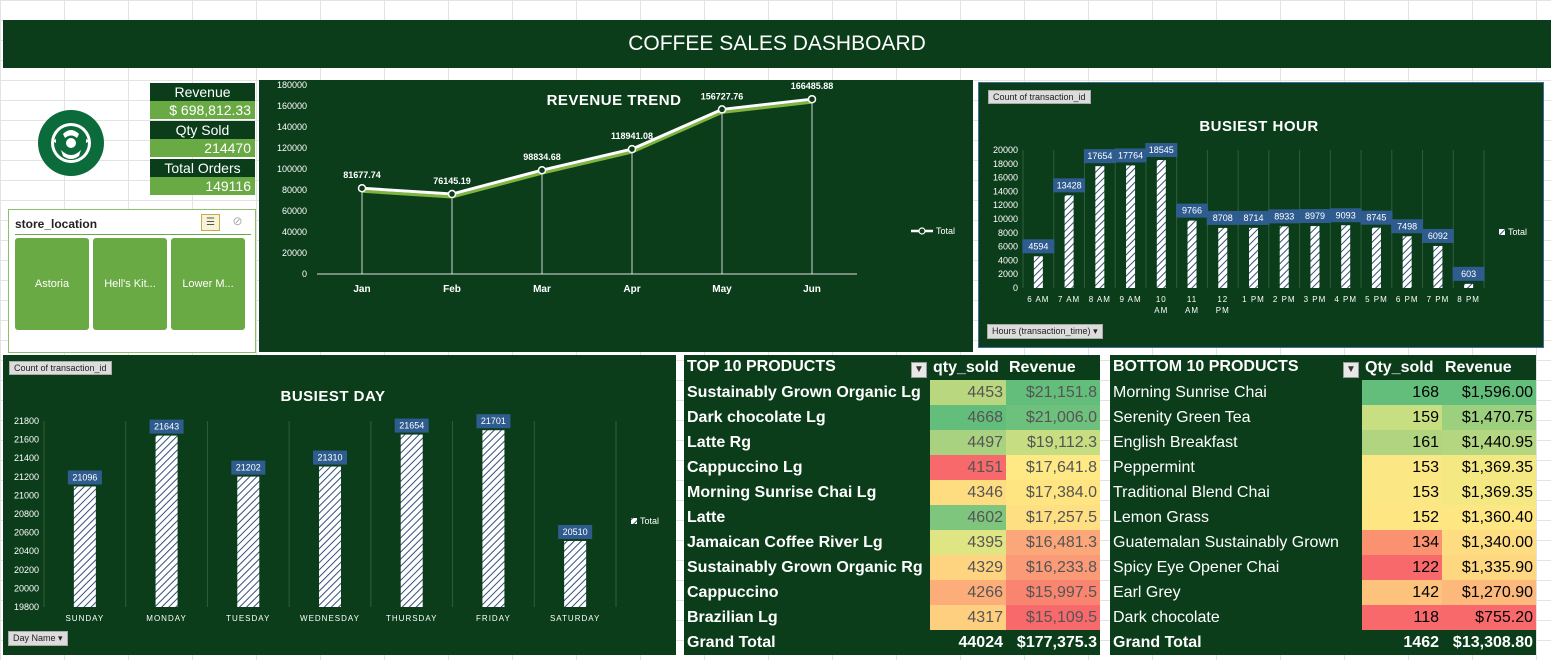  Describe the element at coordinates (968, 417) in the screenshot. I see `top-qty-cell: 4668` at that location.